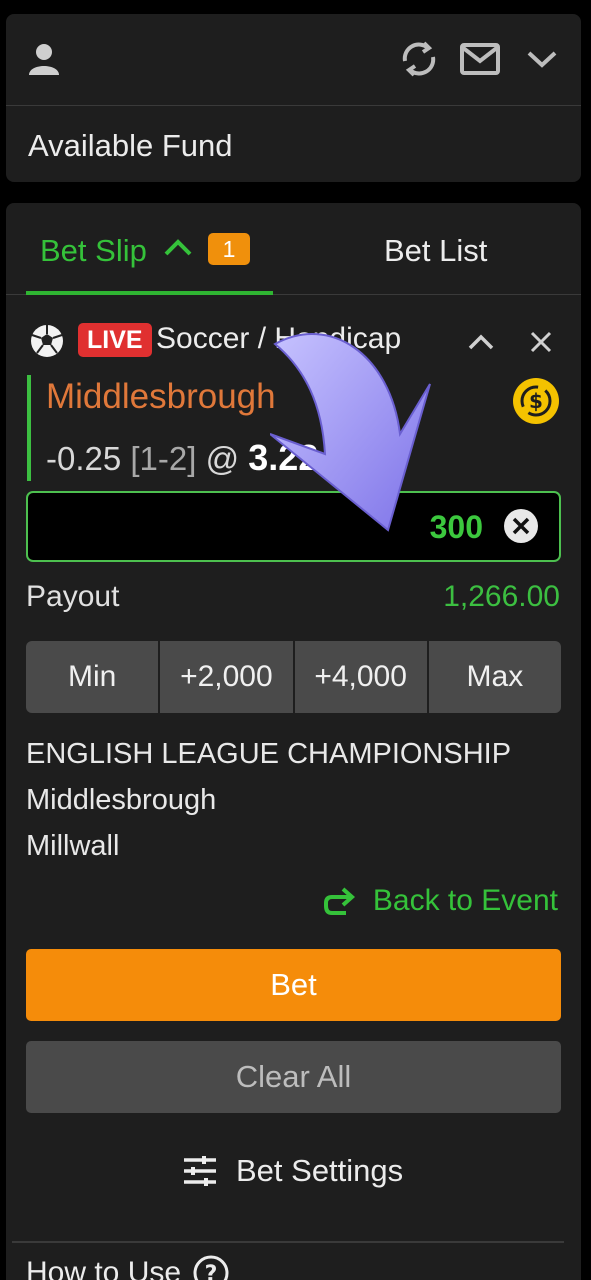  I want to click on how-to-use-link: How to Use ?, so click(128, 1266).